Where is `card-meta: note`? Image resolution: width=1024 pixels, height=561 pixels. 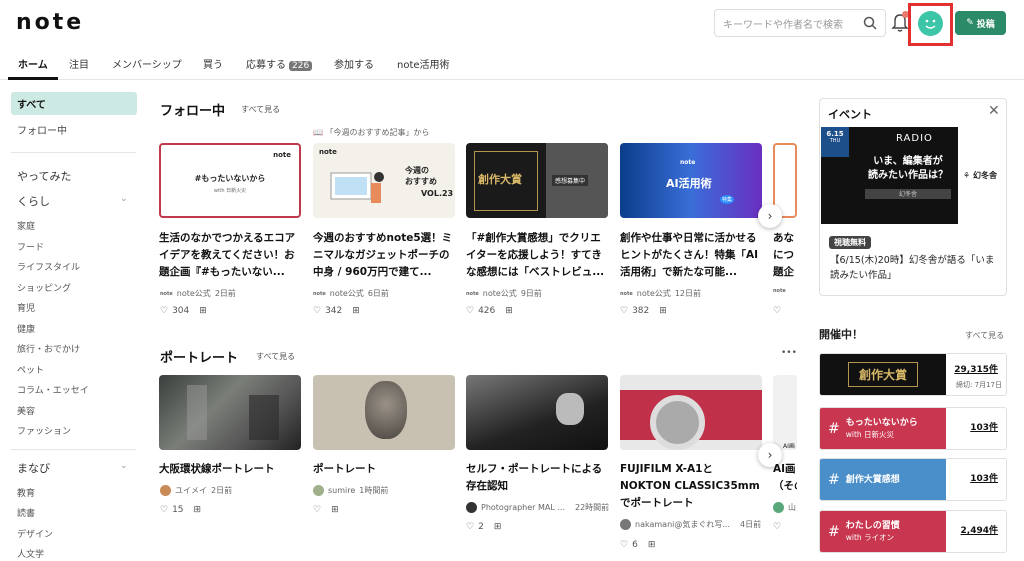
card-meta: note is located at coordinates (779, 291).